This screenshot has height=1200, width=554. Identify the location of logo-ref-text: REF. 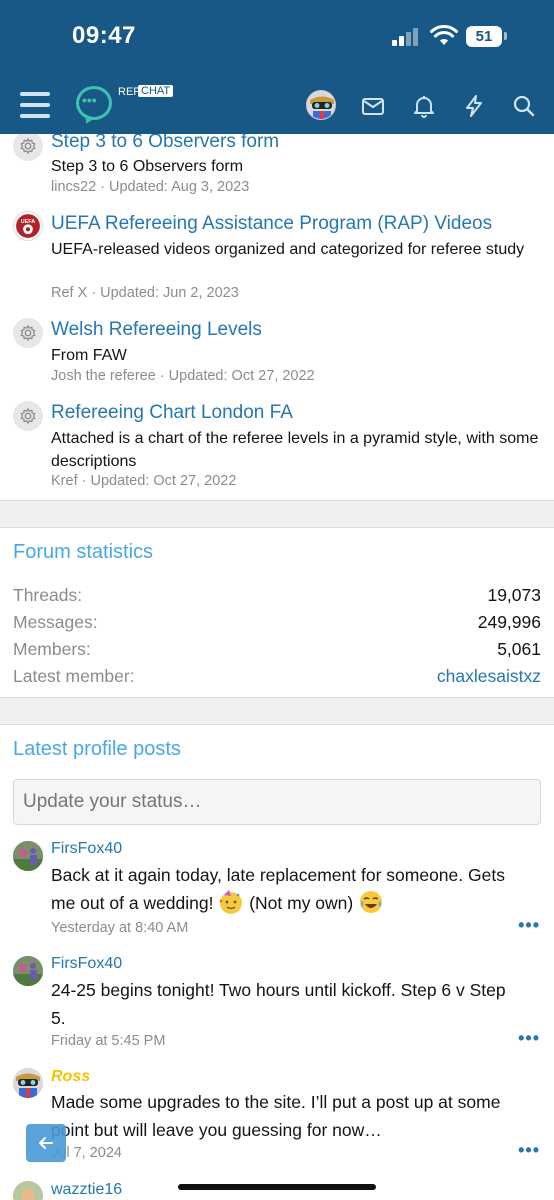
(129, 92).